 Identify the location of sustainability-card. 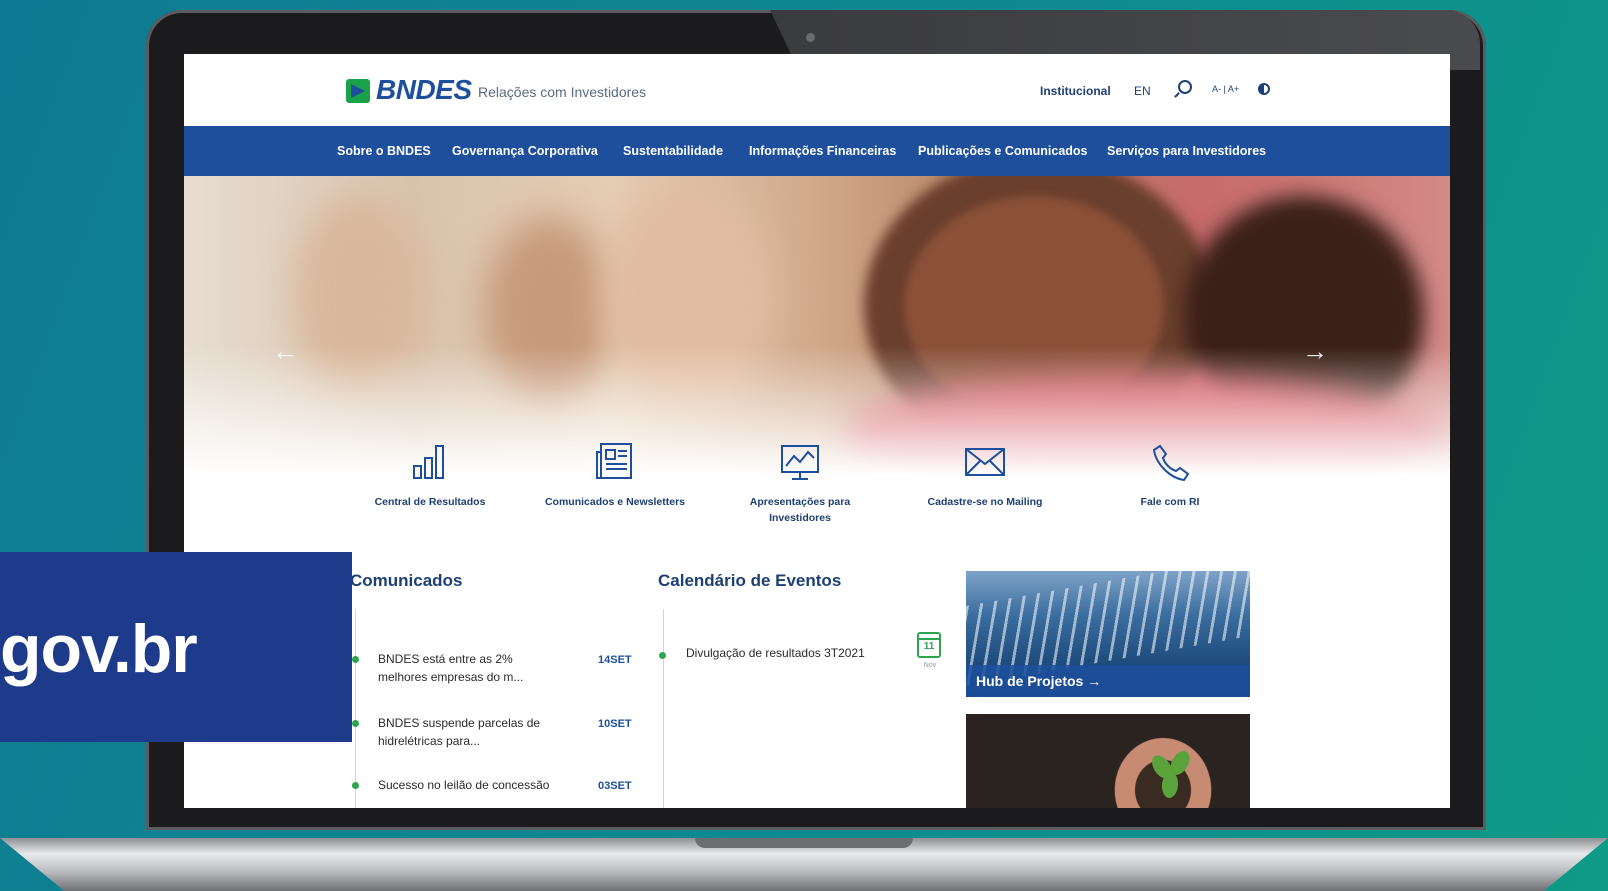
(1108, 761).